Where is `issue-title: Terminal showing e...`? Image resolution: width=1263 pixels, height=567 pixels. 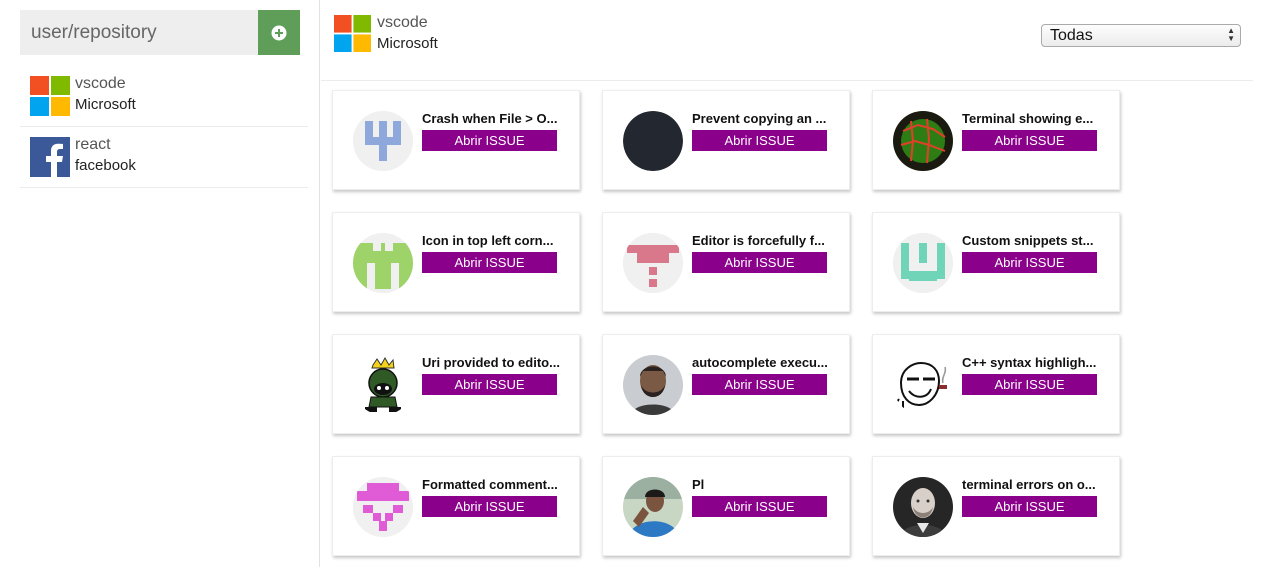 issue-title: Terminal showing e... is located at coordinates (1028, 118).